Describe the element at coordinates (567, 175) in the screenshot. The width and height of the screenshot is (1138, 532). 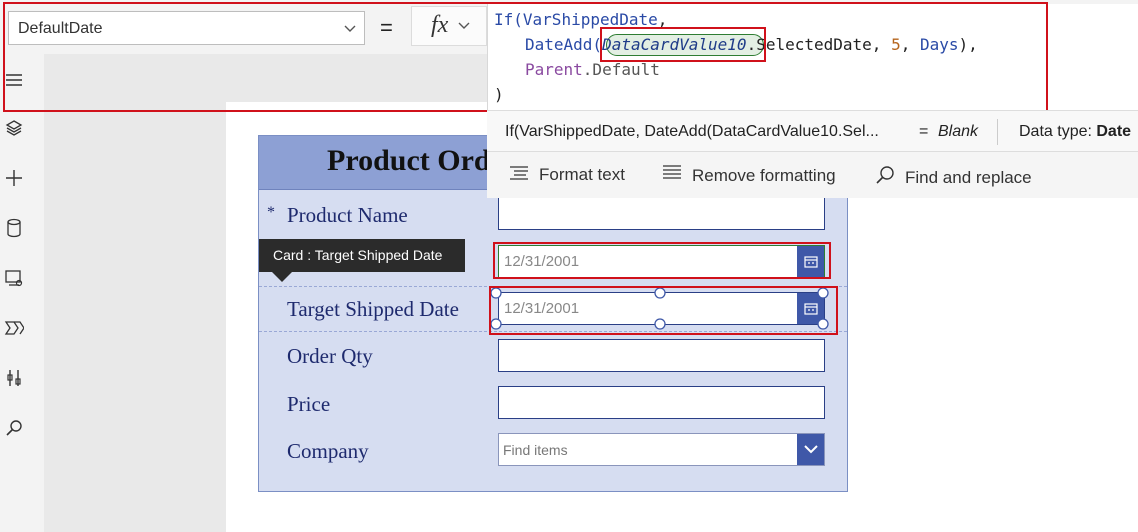
I see `format-text-button: Format text` at that location.